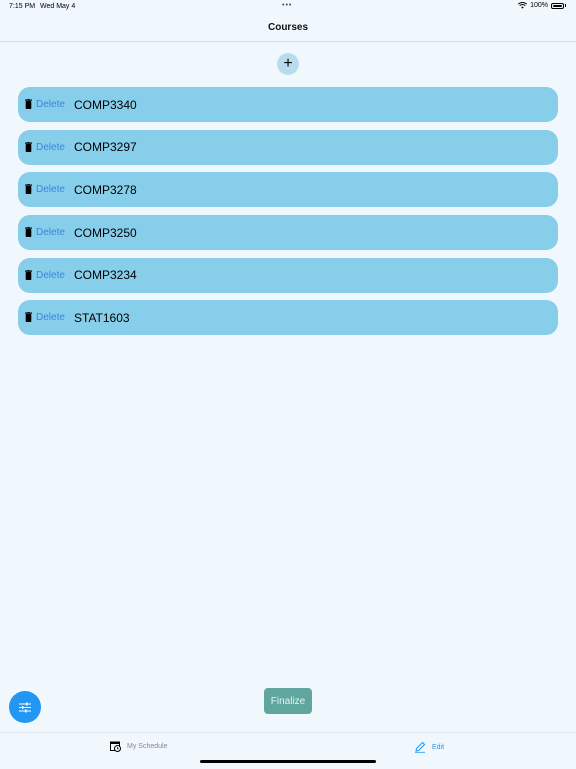  I want to click on sliders-icon, so click(25, 707).